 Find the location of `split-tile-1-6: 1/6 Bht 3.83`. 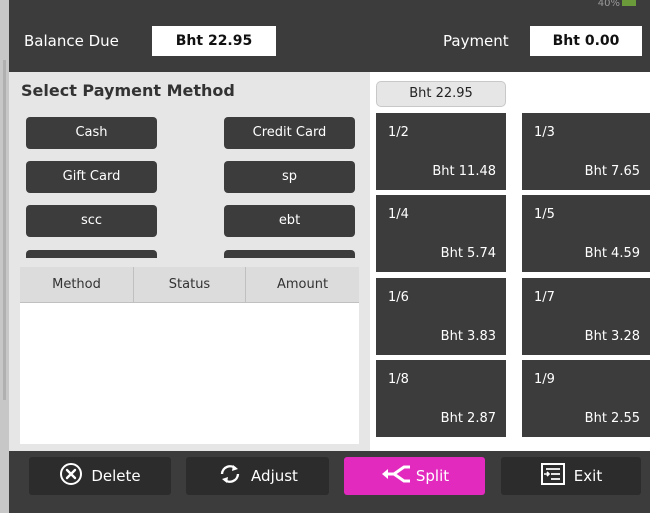

split-tile-1-6: 1/6 Bht 3.83 is located at coordinates (441, 316).